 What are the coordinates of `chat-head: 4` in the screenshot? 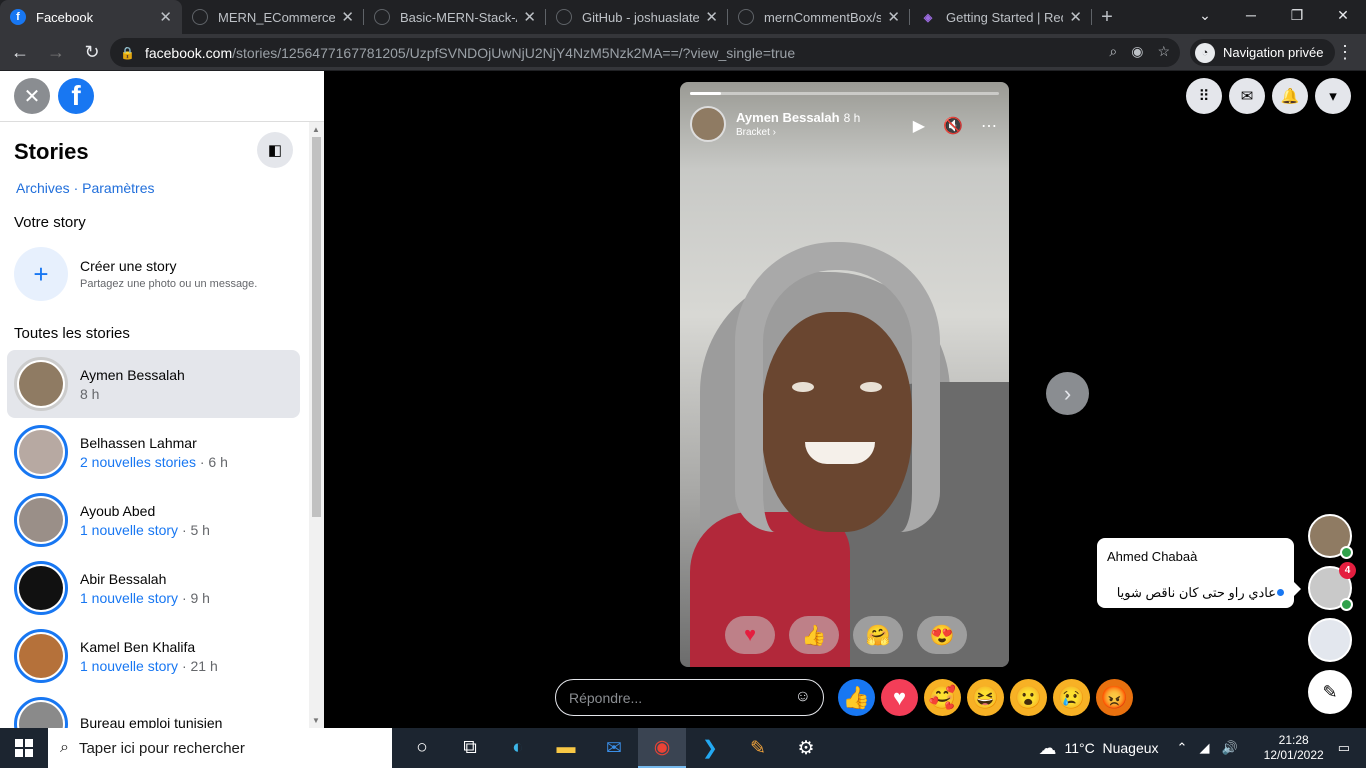 It's located at (1332, 586).